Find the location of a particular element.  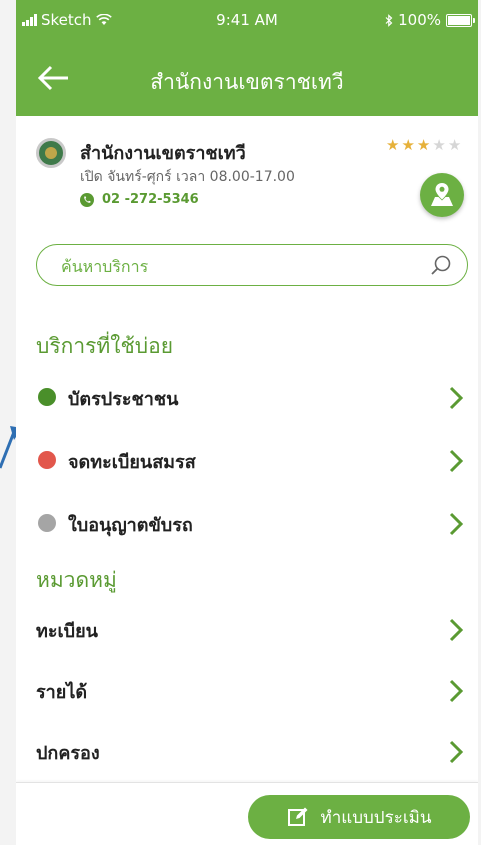

rating-stars: ★ ★ ★ ★ ★ is located at coordinates (423, 145).